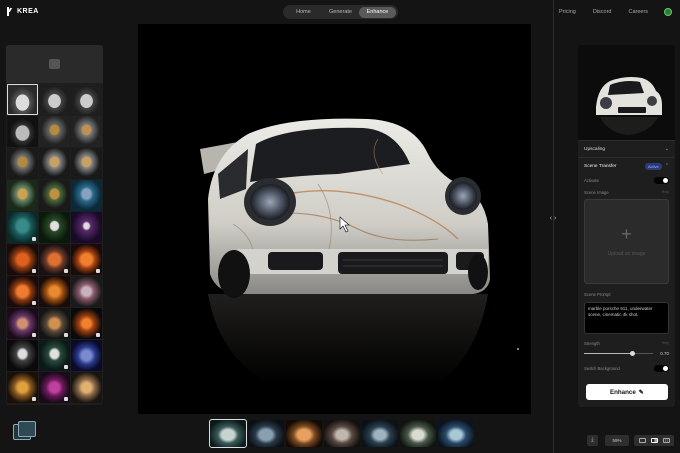  What do you see at coordinates (617, 440) in the screenshot?
I see `zoom-level: 59%` at bounding box center [617, 440].